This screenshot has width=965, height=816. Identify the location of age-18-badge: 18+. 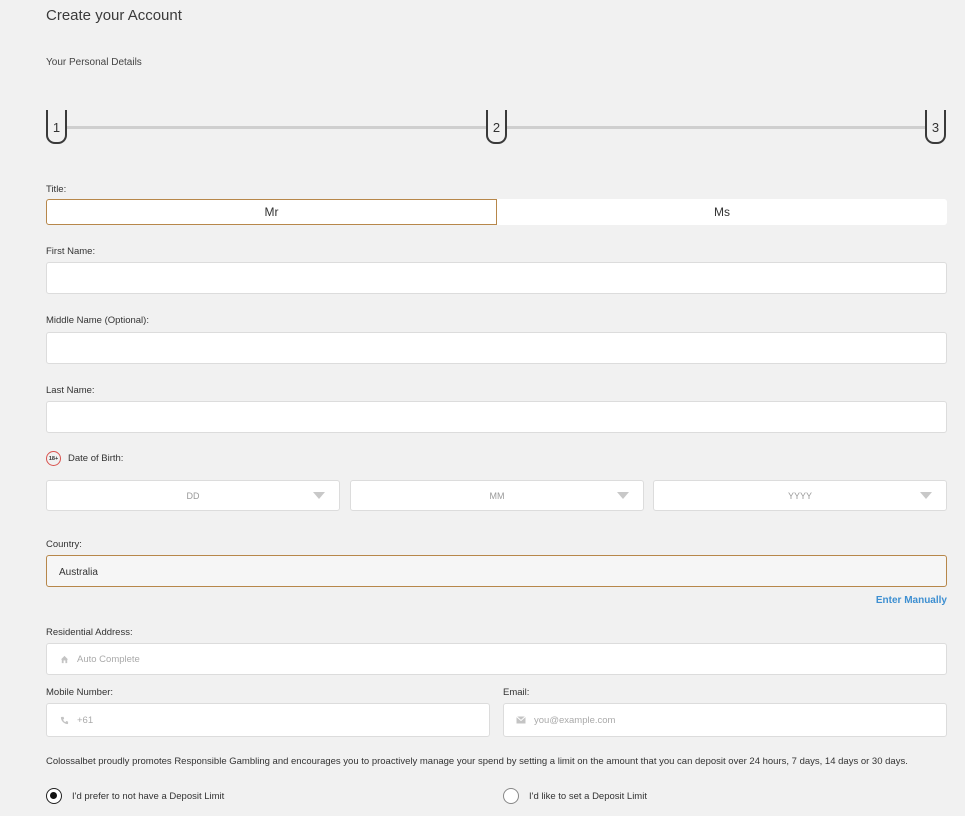
(53, 458).